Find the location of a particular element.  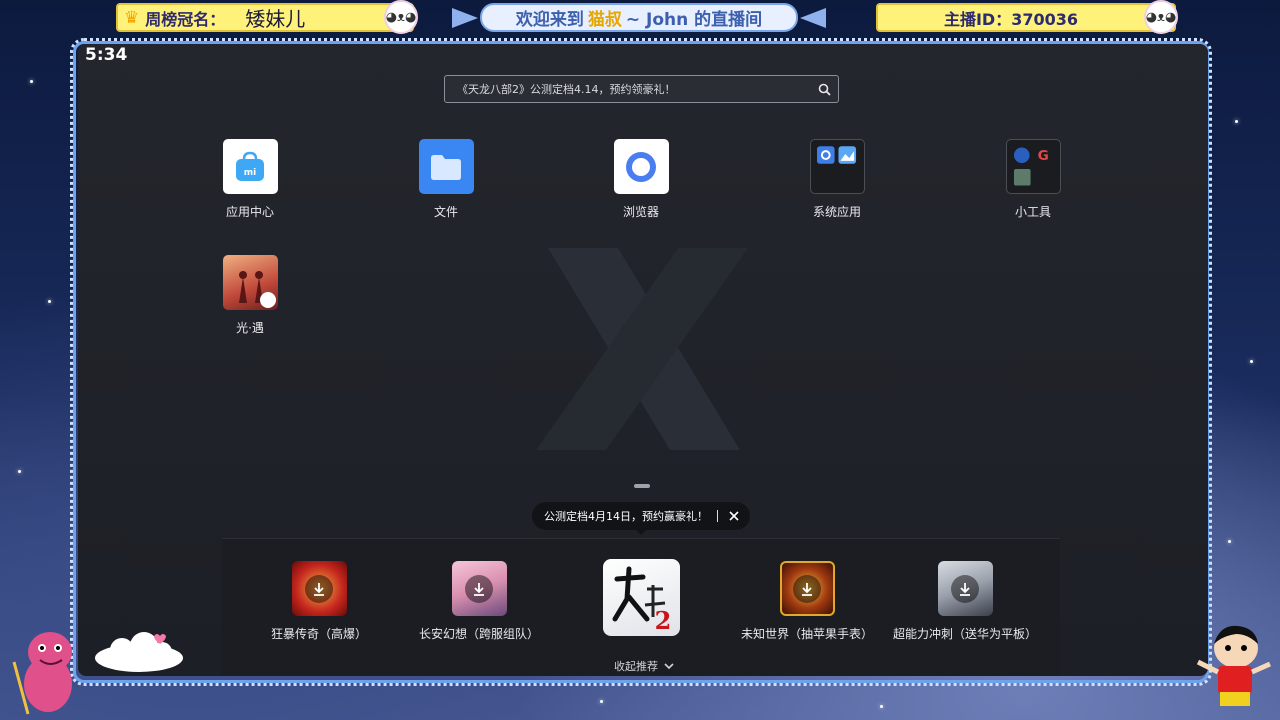

tooltip-arrow is located at coordinates (641, 532).